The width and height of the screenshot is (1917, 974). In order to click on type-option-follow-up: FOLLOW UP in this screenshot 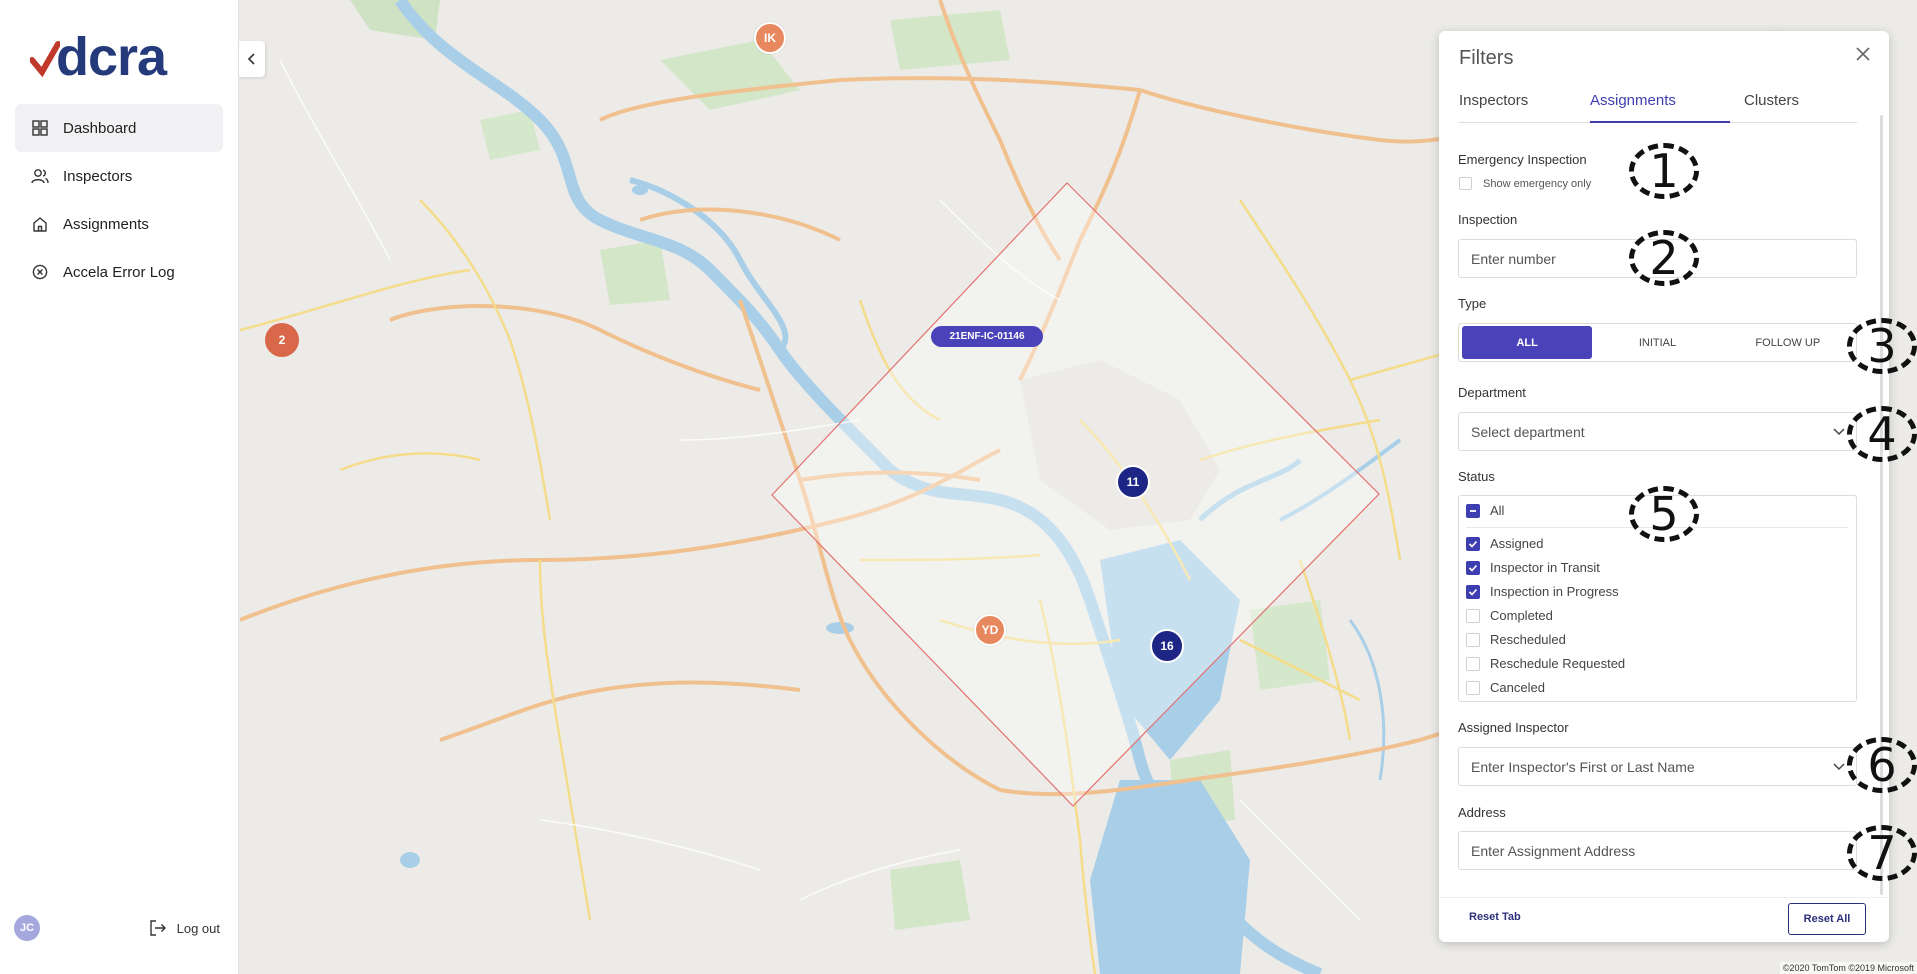, I will do `click(1788, 342)`.